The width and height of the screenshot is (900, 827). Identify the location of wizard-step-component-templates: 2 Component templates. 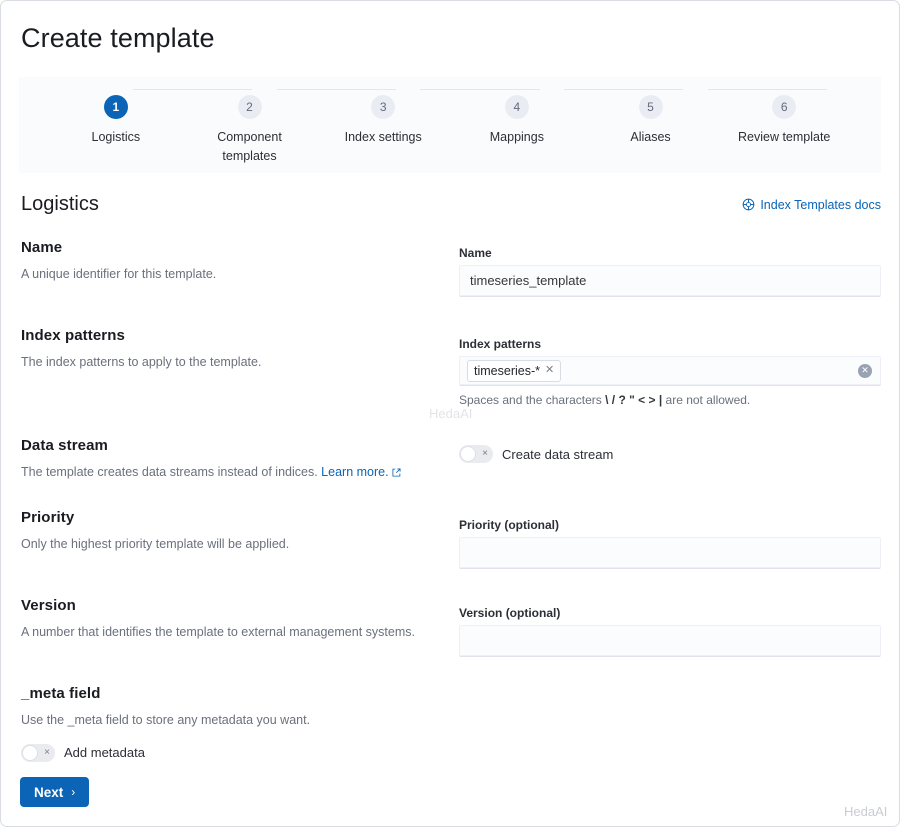
(250, 131).